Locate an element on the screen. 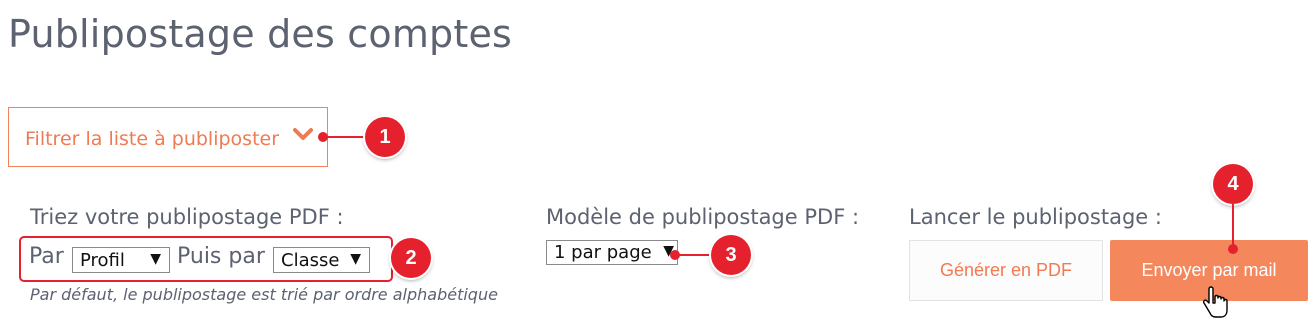 This screenshot has width=1316, height=326. chevron-down-icon is located at coordinates (303, 134).